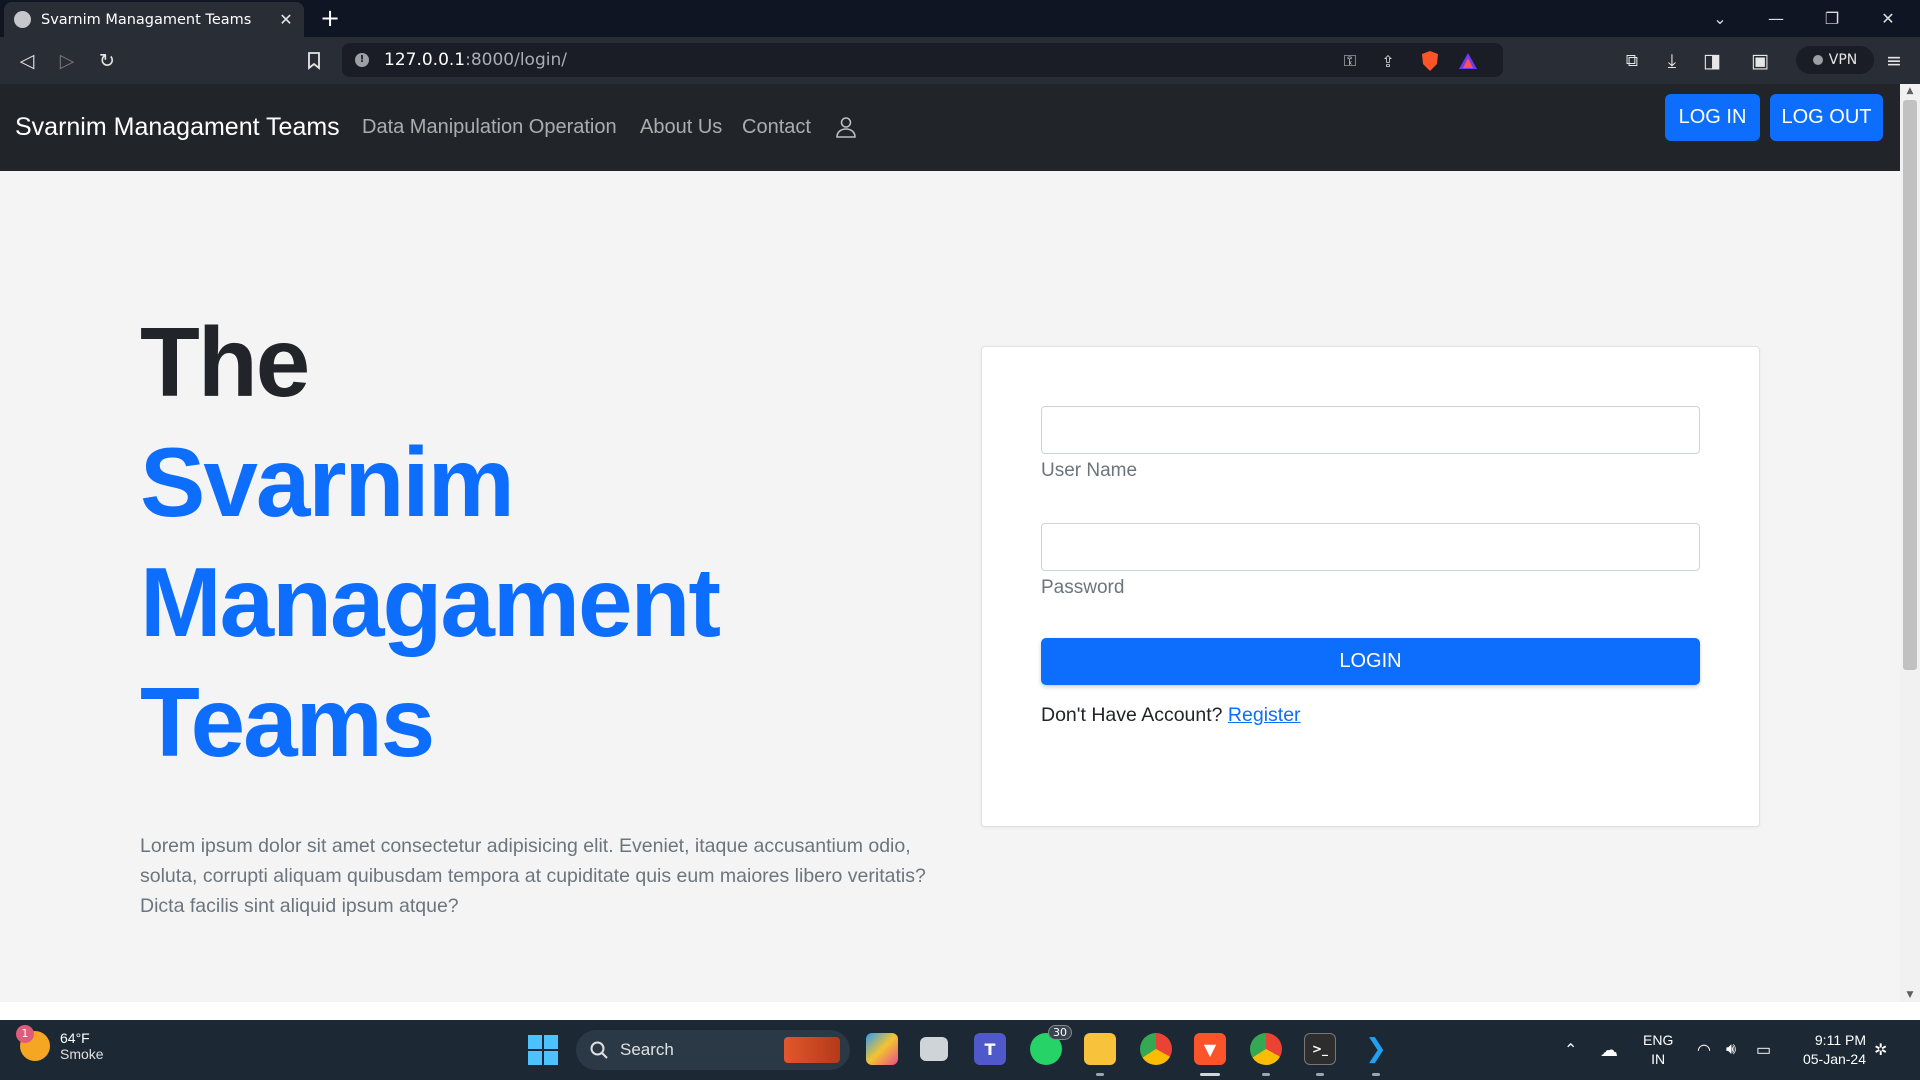 The width and height of the screenshot is (1920, 1080). What do you see at coordinates (1468, 61) in the screenshot?
I see `brave-rewards-icon` at bounding box center [1468, 61].